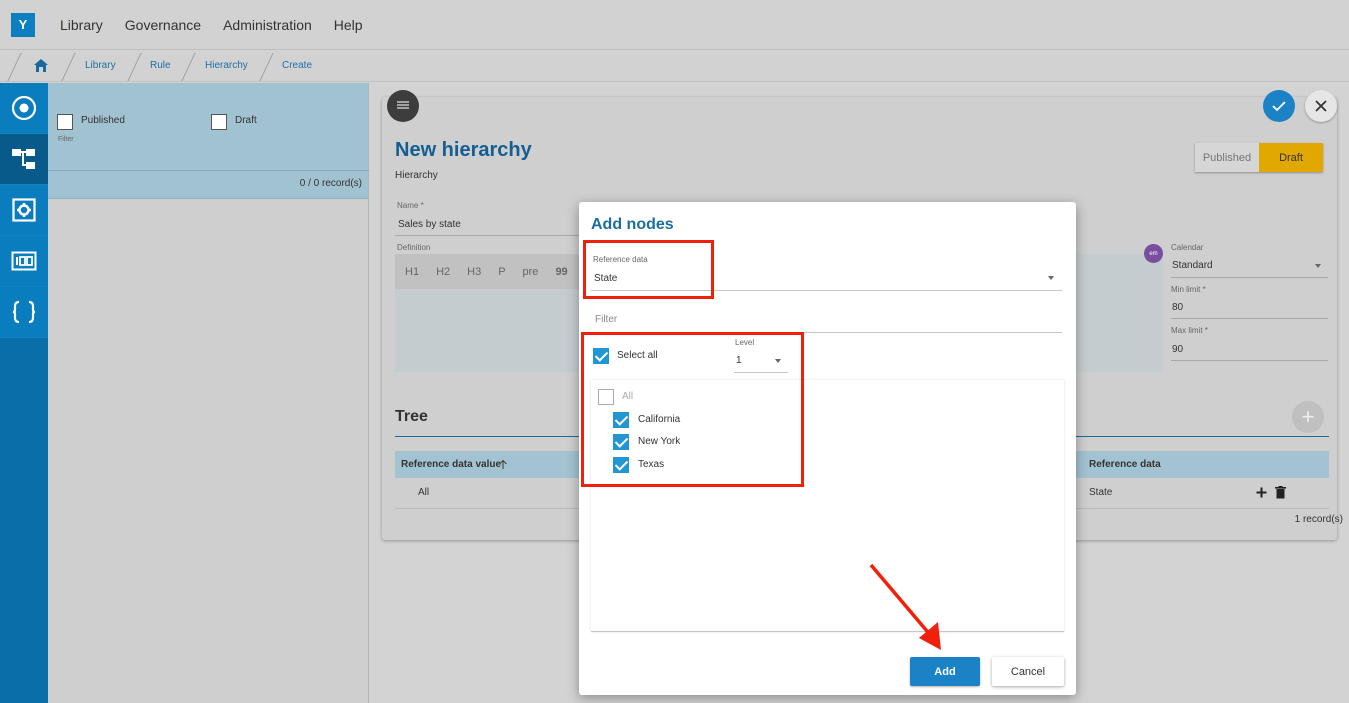 The width and height of the screenshot is (1349, 703). What do you see at coordinates (1261, 492) in the screenshot?
I see `plus-icon` at bounding box center [1261, 492].